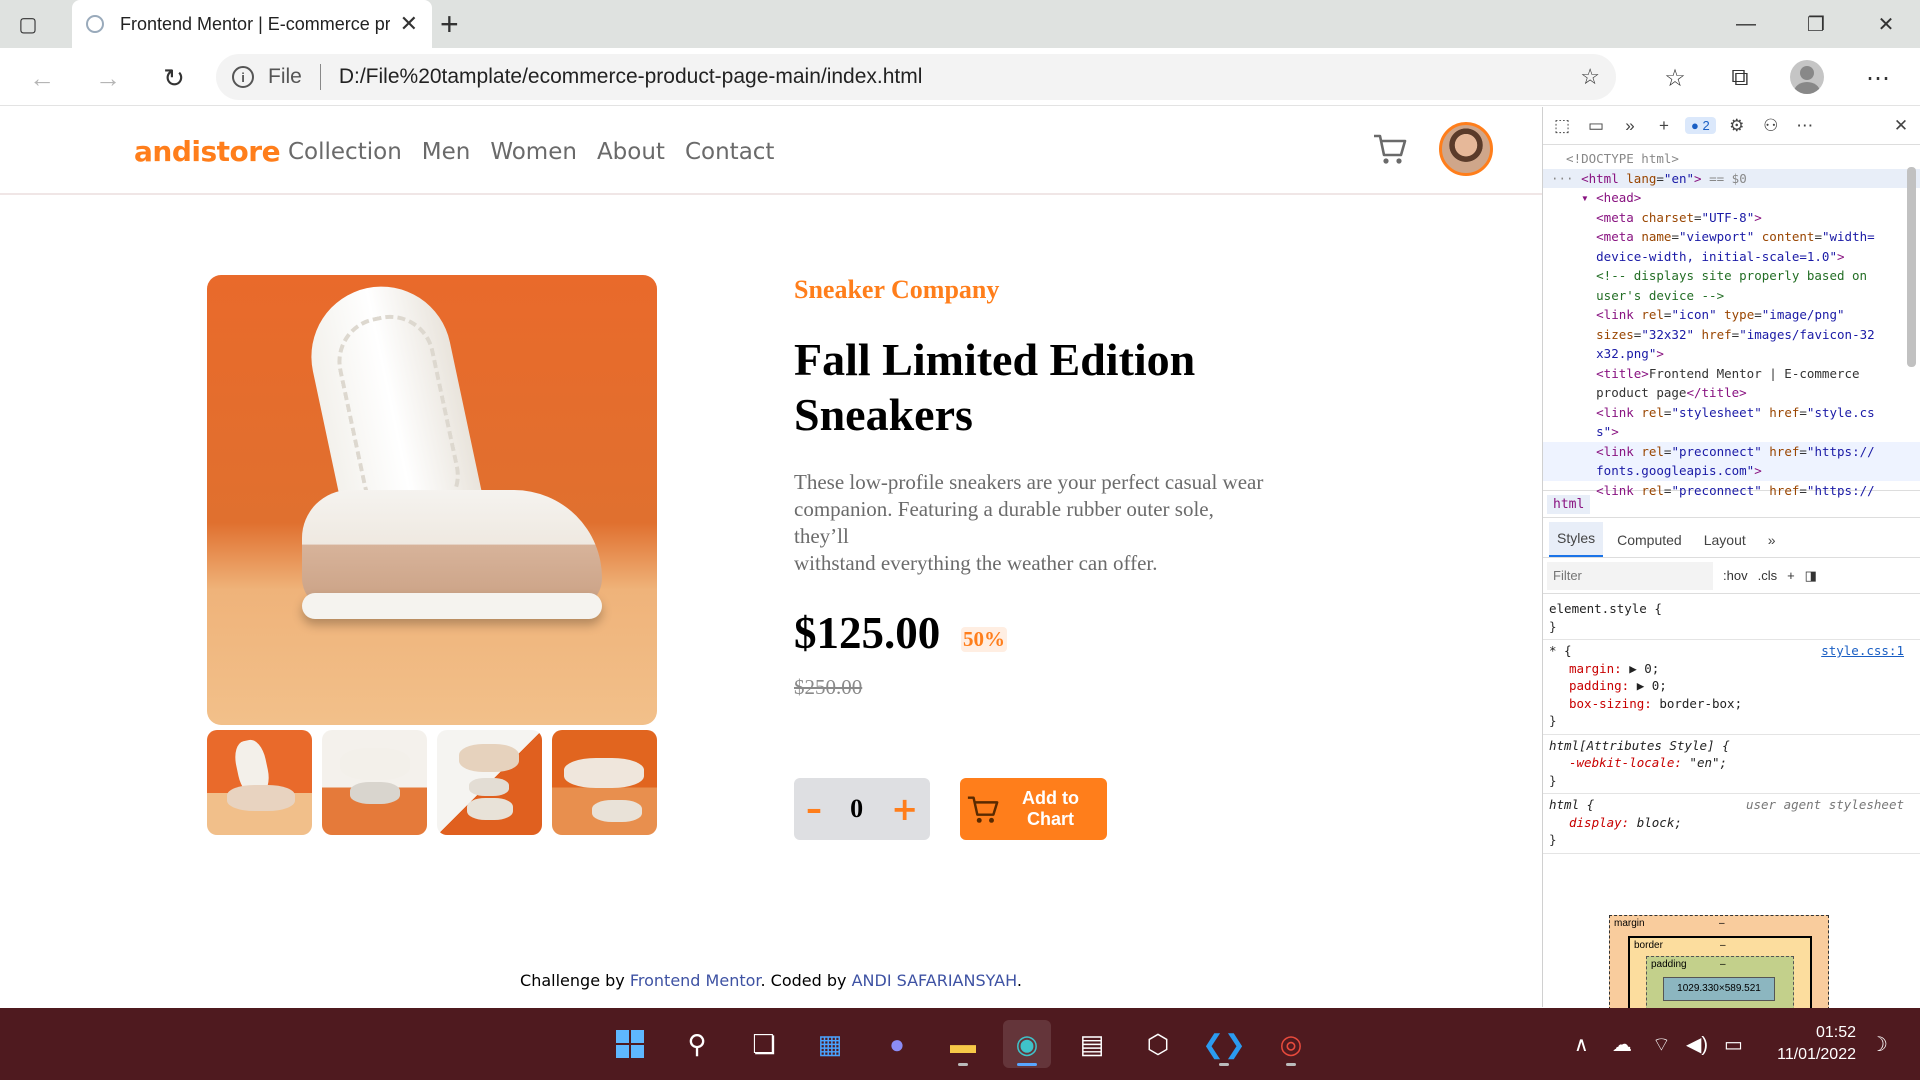  Describe the element at coordinates (1466, 149) in the screenshot. I see `user-avatar` at that location.